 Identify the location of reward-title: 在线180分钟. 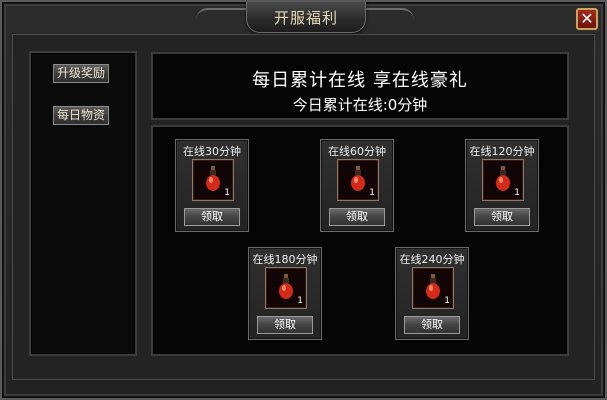
(285, 259).